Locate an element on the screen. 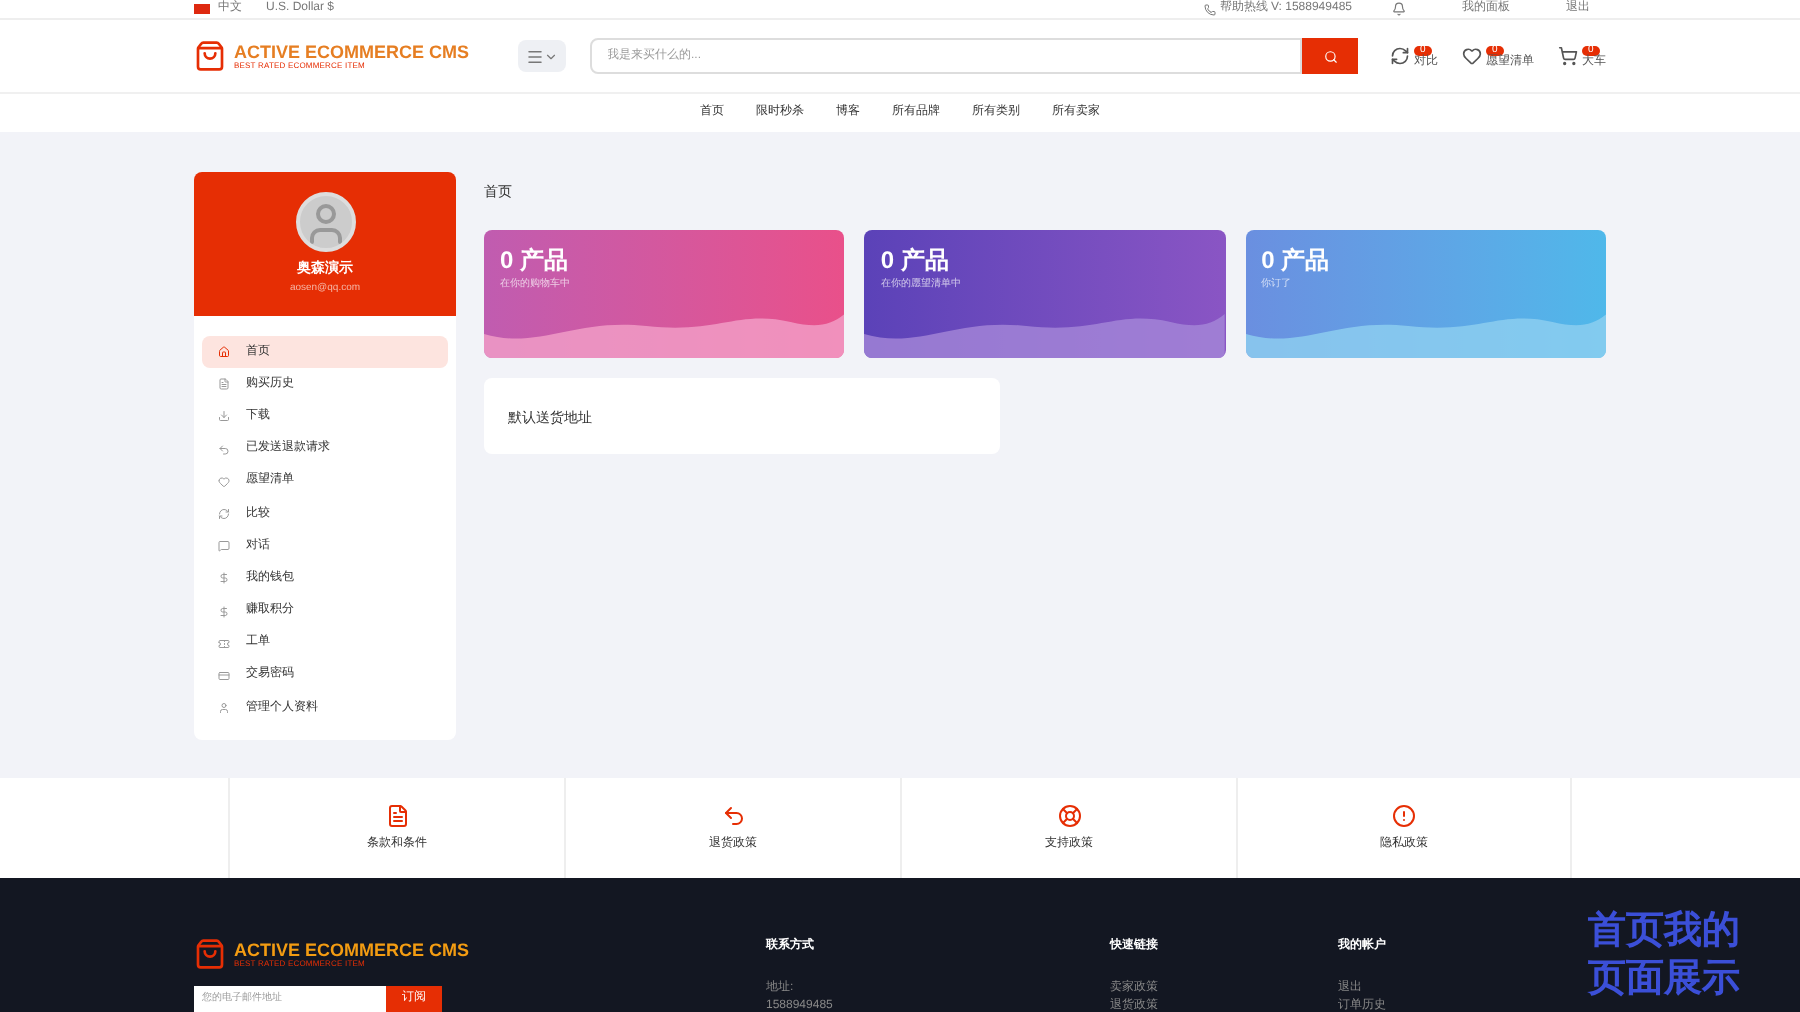 The width and height of the screenshot is (1800, 1012). support-icon is located at coordinates (1069, 815).